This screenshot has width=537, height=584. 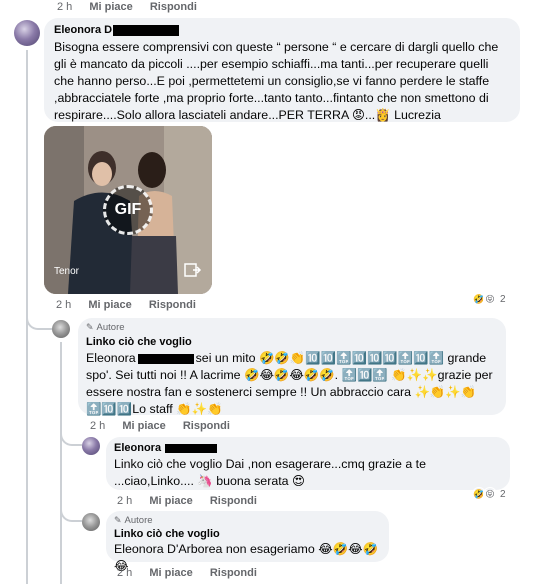 What do you see at coordinates (91, 522) in the screenshot?
I see `avatar-linko-small` at bounding box center [91, 522].